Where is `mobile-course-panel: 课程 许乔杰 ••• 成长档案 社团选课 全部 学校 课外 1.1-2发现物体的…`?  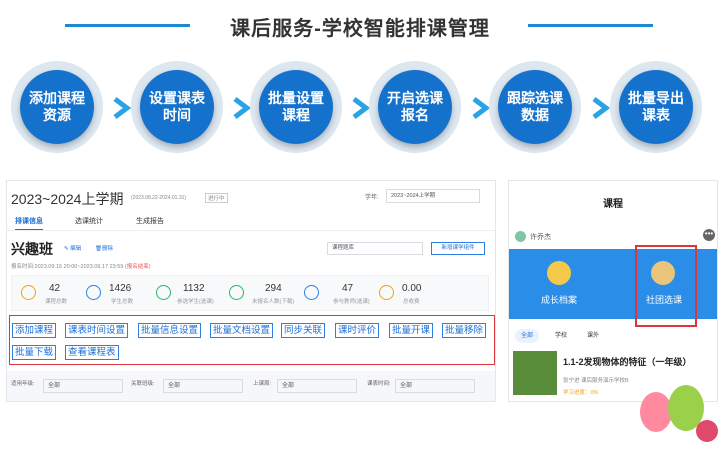 mobile-course-panel: 课程 许乔杰 ••• 成长档案 社团选课 全部 学校 课外 1.1-2发现物体的… is located at coordinates (613, 291).